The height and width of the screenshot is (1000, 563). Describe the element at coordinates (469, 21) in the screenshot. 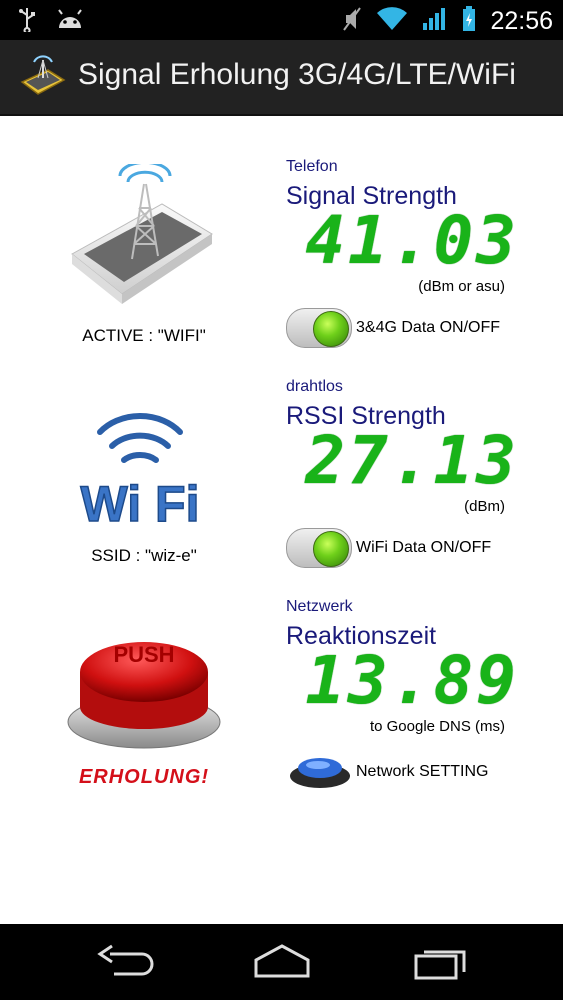

I see `battery-icon` at that location.